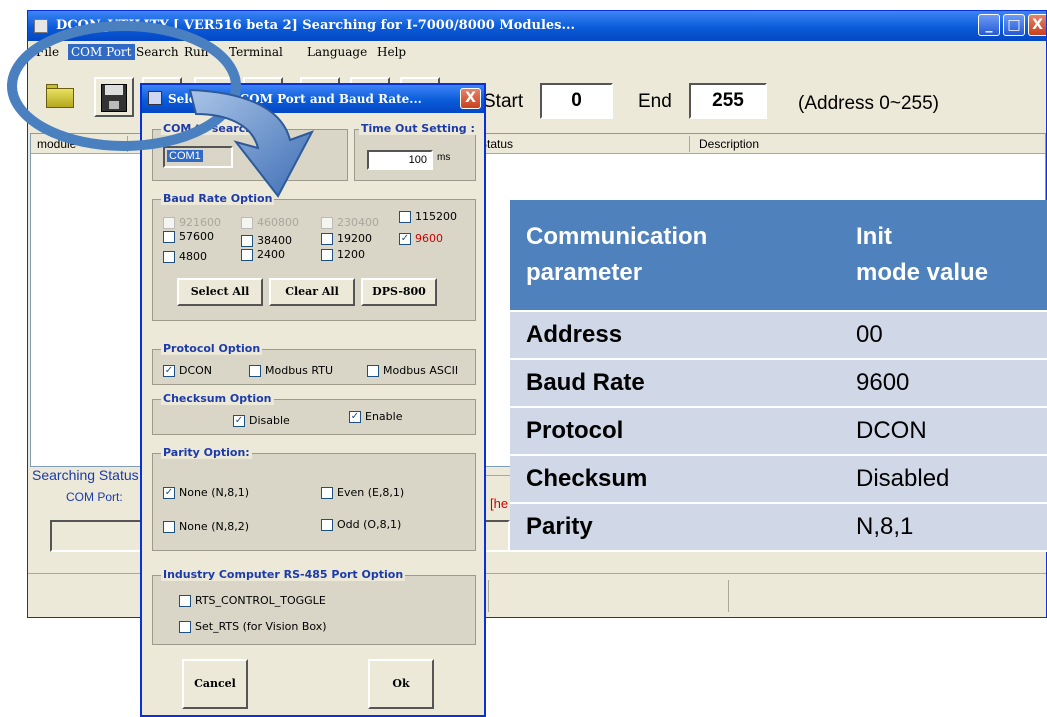  I want to click on param-value: 9600, so click(943, 383).